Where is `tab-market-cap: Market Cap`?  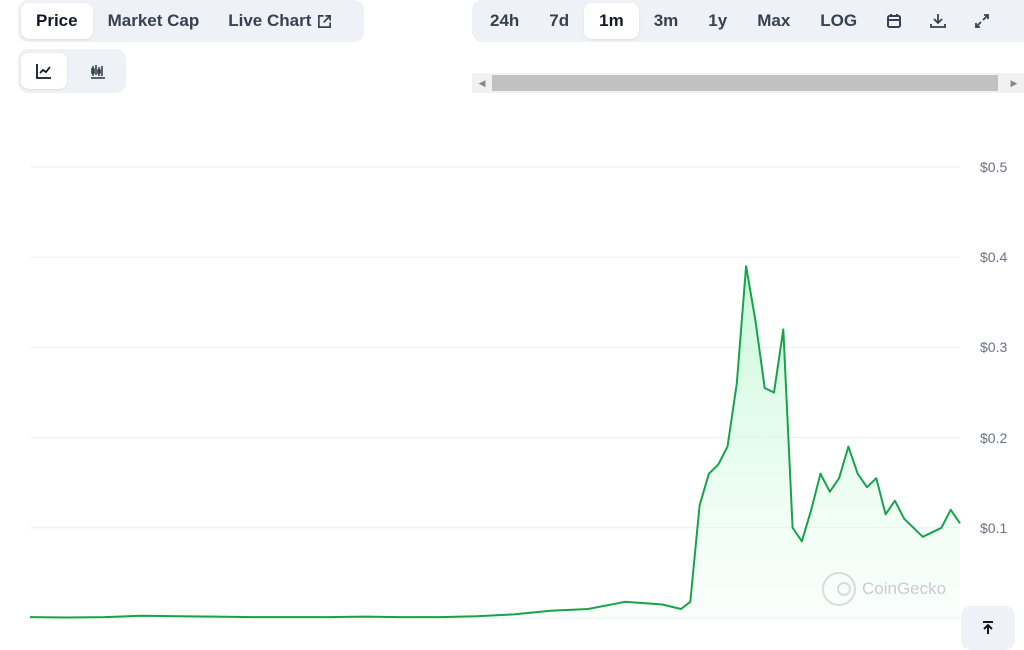
tab-market-cap: Market Cap is located at coordinates (154, 21).